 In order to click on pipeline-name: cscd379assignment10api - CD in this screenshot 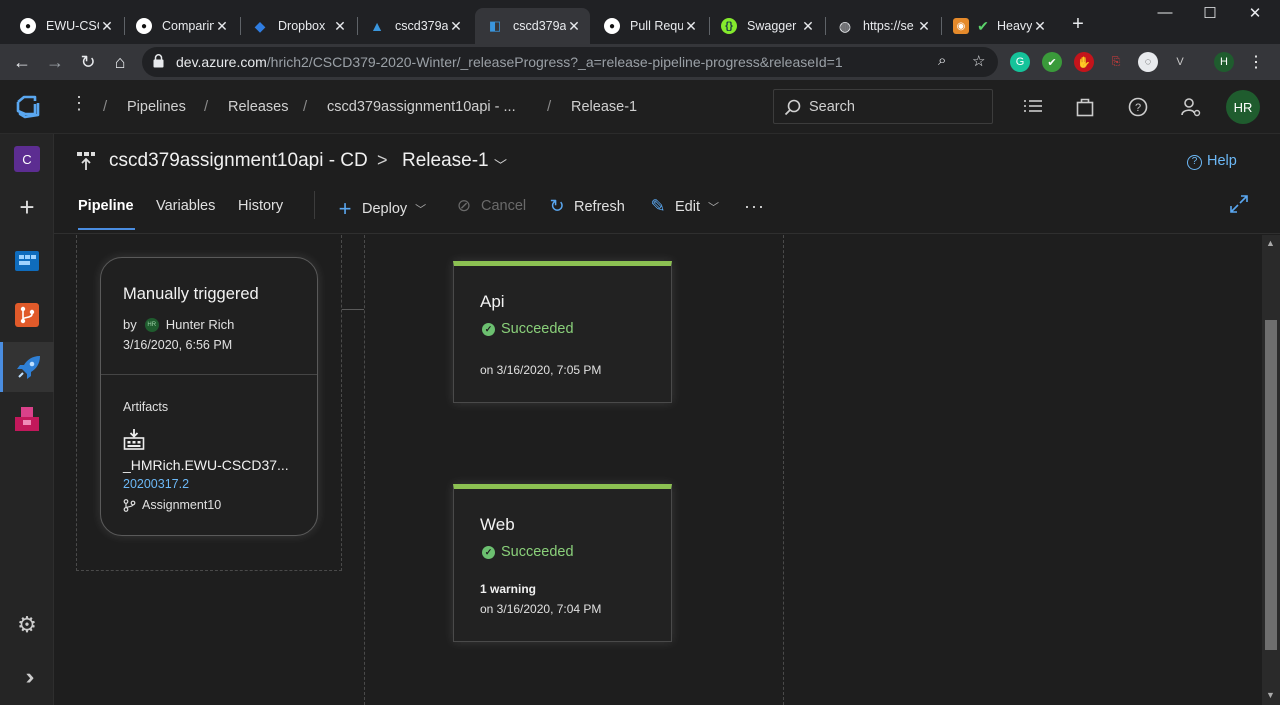, I will do `click(238, 161)`.